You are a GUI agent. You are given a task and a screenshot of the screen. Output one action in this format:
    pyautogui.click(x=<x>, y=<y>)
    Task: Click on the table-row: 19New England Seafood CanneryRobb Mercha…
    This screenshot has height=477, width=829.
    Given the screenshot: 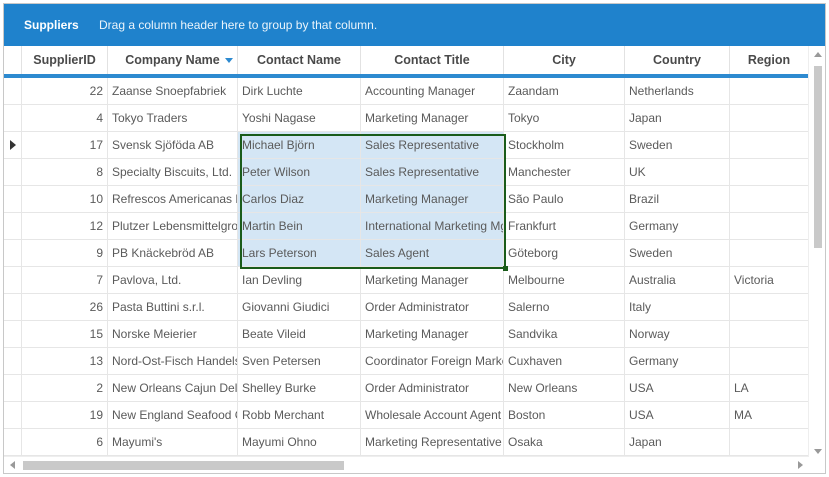 What is the action you would take?
    pyautogui.click(x=406, y=415)
    